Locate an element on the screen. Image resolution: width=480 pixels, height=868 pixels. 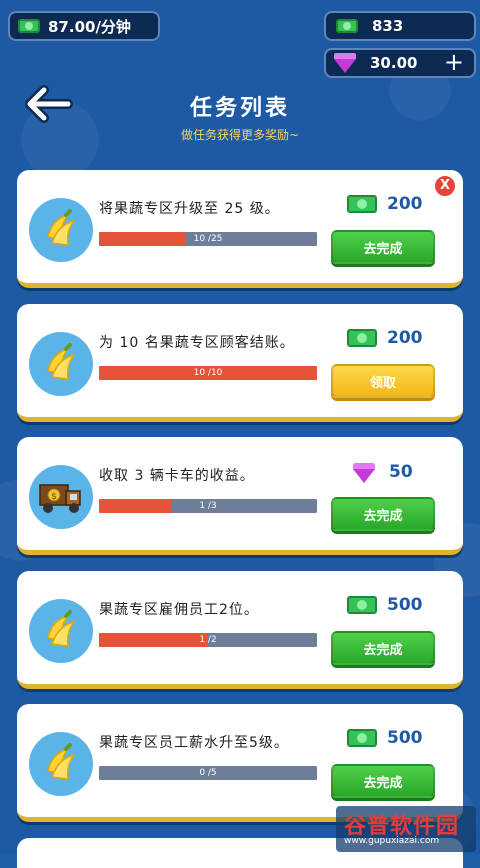
progress-text: 1 /2 is located at coordinates (208, 640).